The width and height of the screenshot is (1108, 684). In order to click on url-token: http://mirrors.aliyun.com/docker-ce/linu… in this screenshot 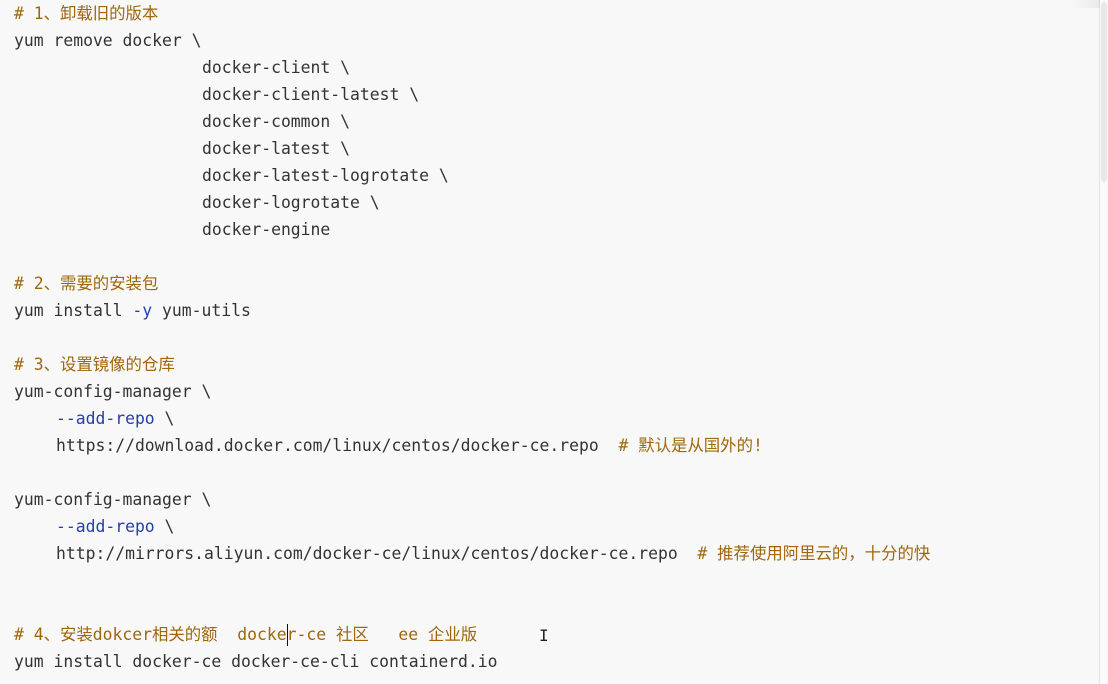, I will do `click(377, 553)`.